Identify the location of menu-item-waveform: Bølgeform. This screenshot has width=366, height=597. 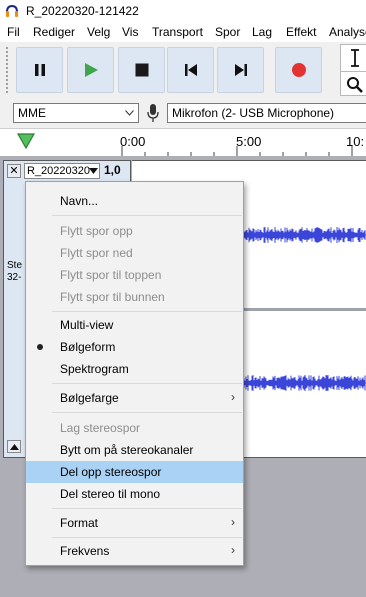
(134, 347).